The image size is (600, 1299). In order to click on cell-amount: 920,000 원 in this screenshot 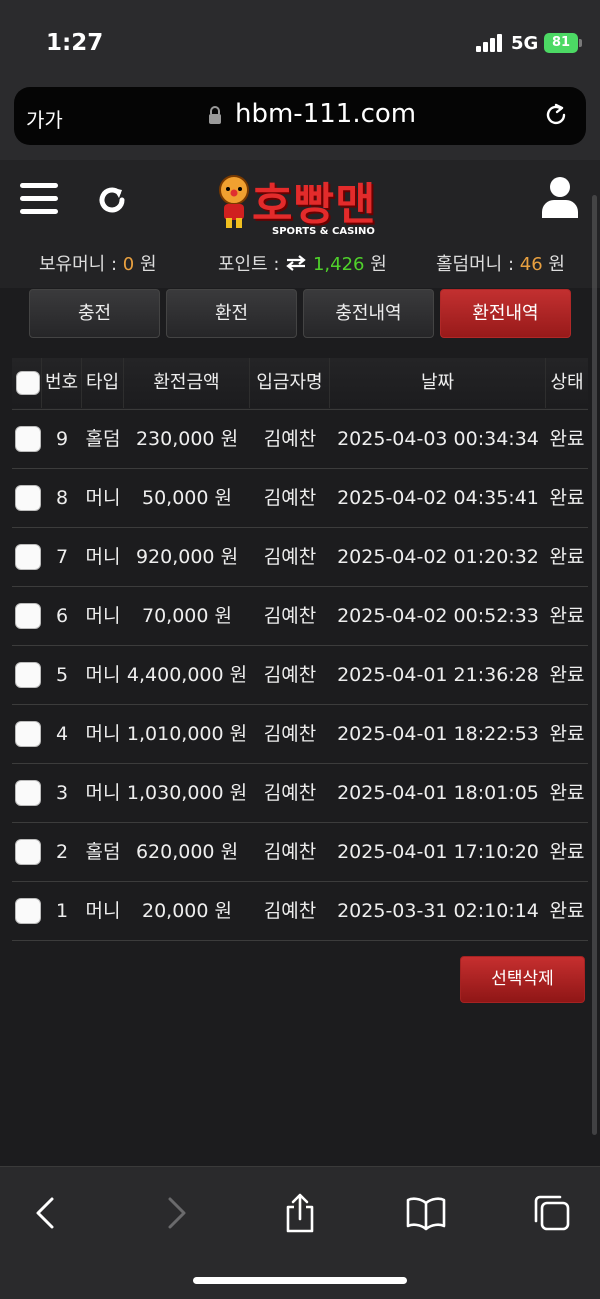, I will do `click(187, 557)`.